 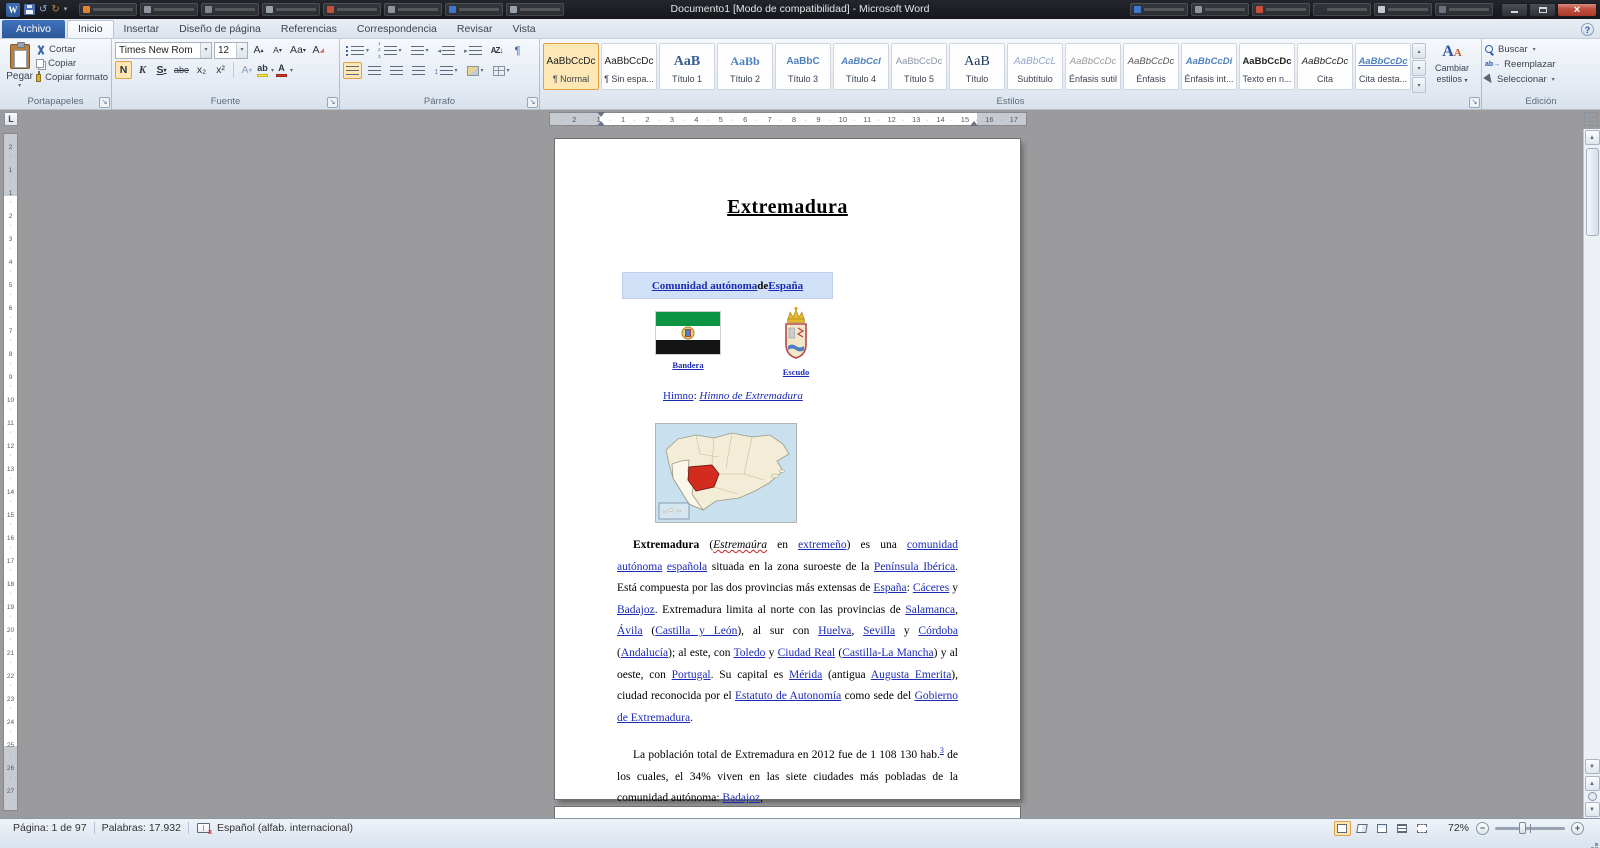 What do you see at coordinates (309, 29) in the screenshot?
I see `tab-referencias: Referencias` at bounding box center [309, 29].